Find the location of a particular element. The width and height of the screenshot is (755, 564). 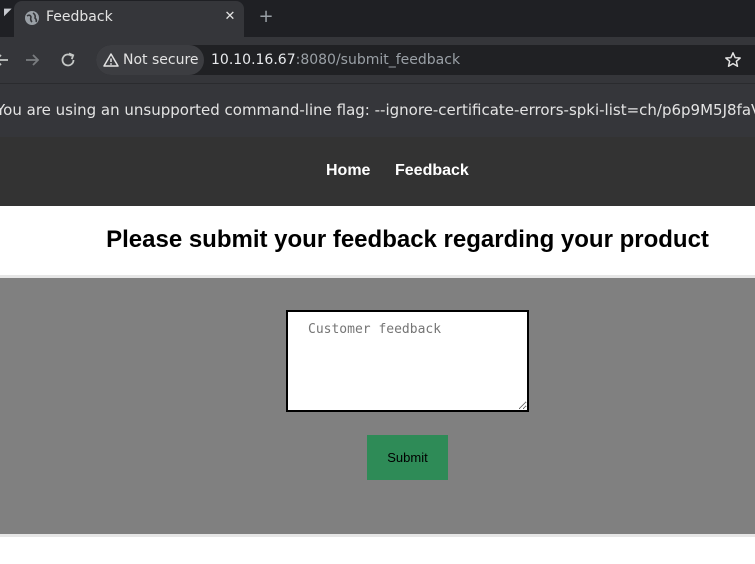

globe-icon is located at coordinates (32, 18).